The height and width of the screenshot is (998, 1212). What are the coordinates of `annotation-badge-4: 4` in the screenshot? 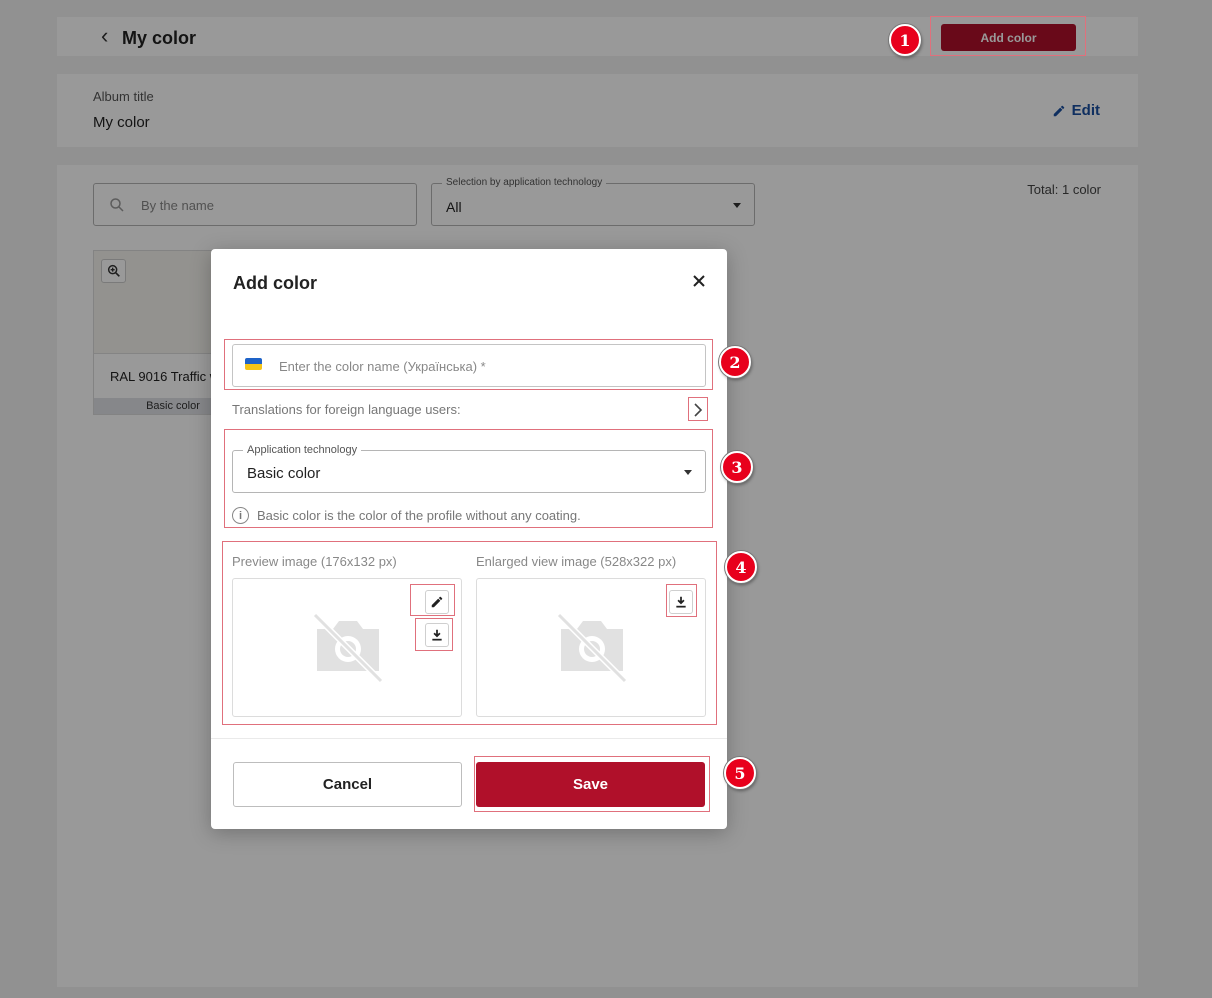 It's located at (741, 567).